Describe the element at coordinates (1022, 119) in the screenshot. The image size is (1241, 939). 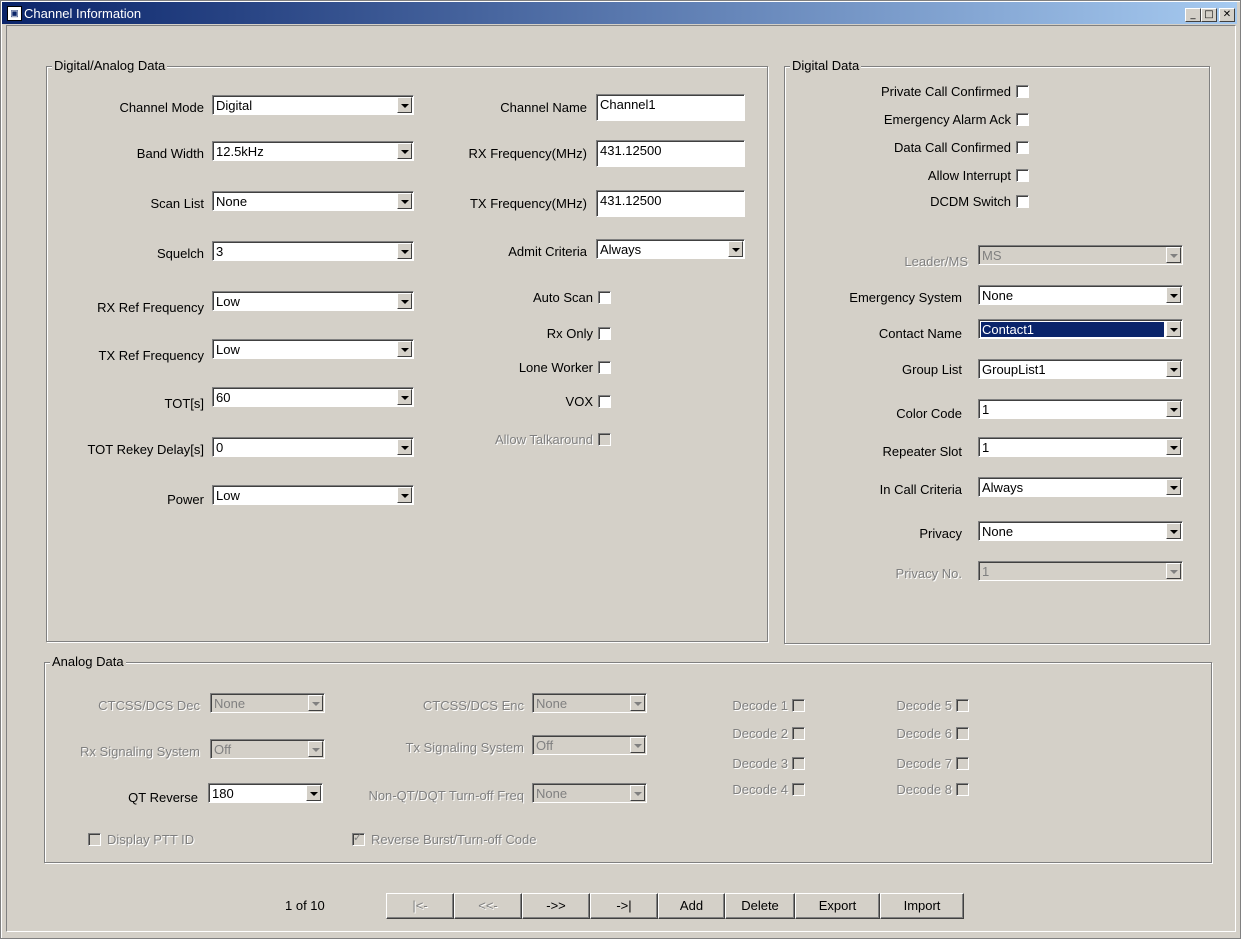
I see `emergency-alarm-ack-checkbox` at that location.